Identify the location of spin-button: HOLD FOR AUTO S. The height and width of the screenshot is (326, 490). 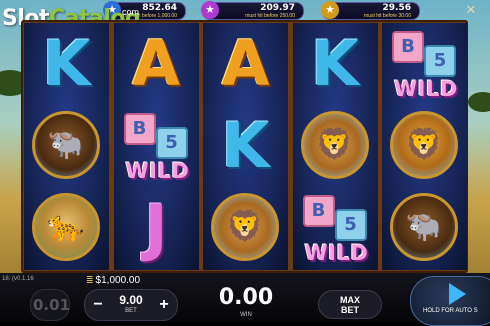
(450, 301).